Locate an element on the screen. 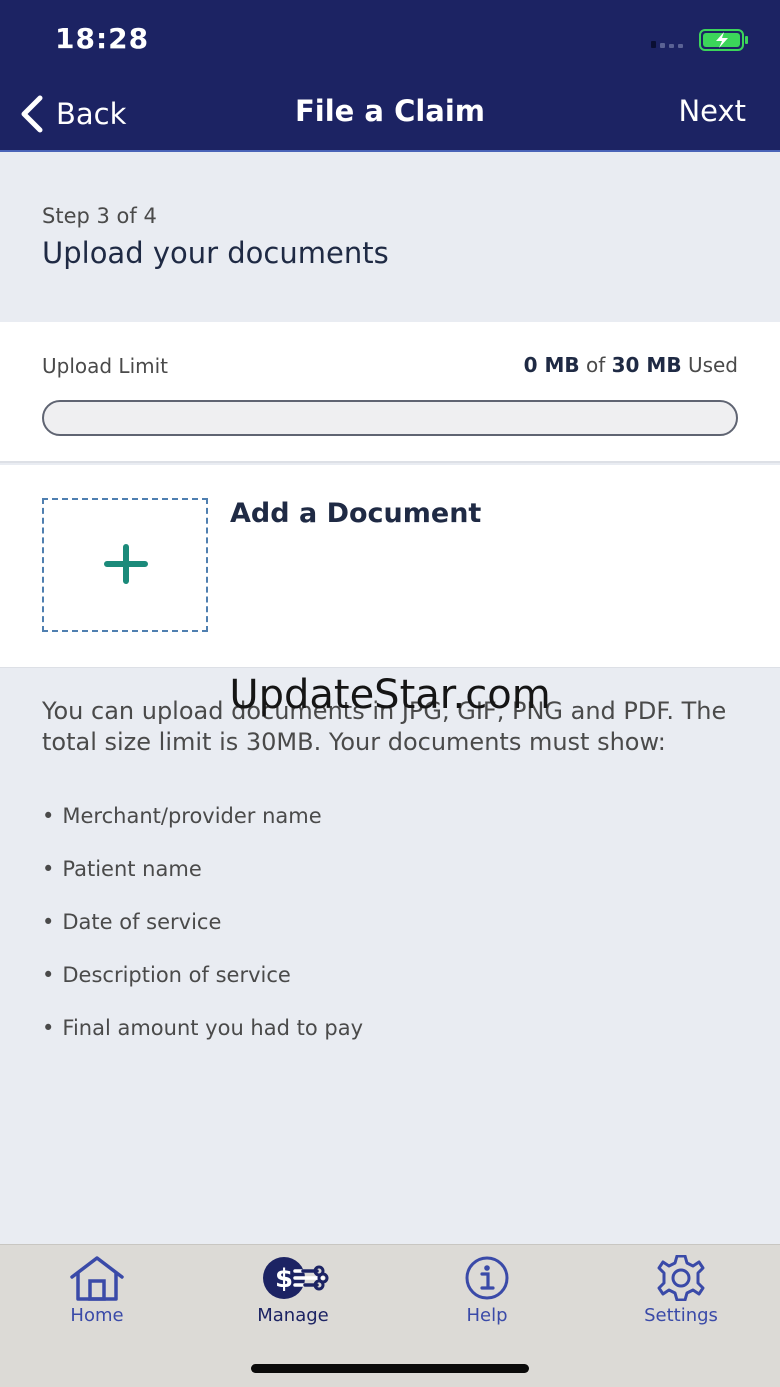 This screenshot has height=1387, width=780. add-document-button is located at coordinates (125, 565).